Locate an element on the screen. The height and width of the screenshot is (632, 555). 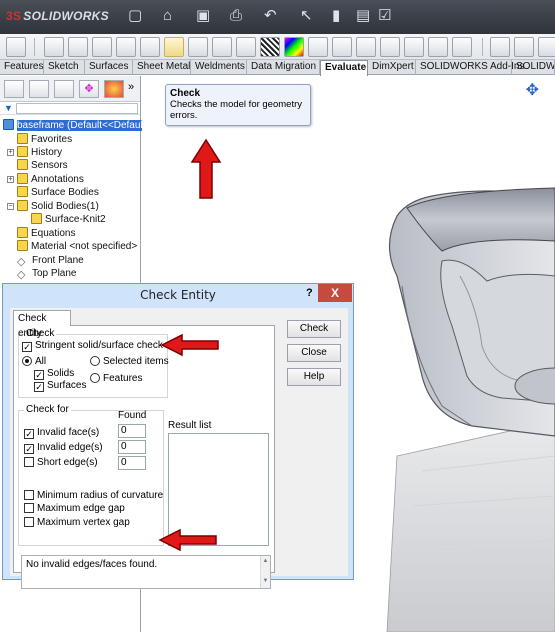
property-manager-tab-icon is located at coordinates (39, 89).